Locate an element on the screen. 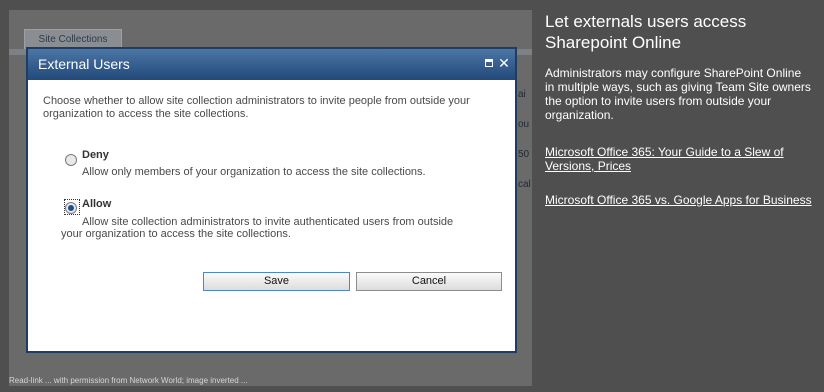 This screenshot has width=824, height=392. close-icon: ✕ is located at coordinates (504, 64).